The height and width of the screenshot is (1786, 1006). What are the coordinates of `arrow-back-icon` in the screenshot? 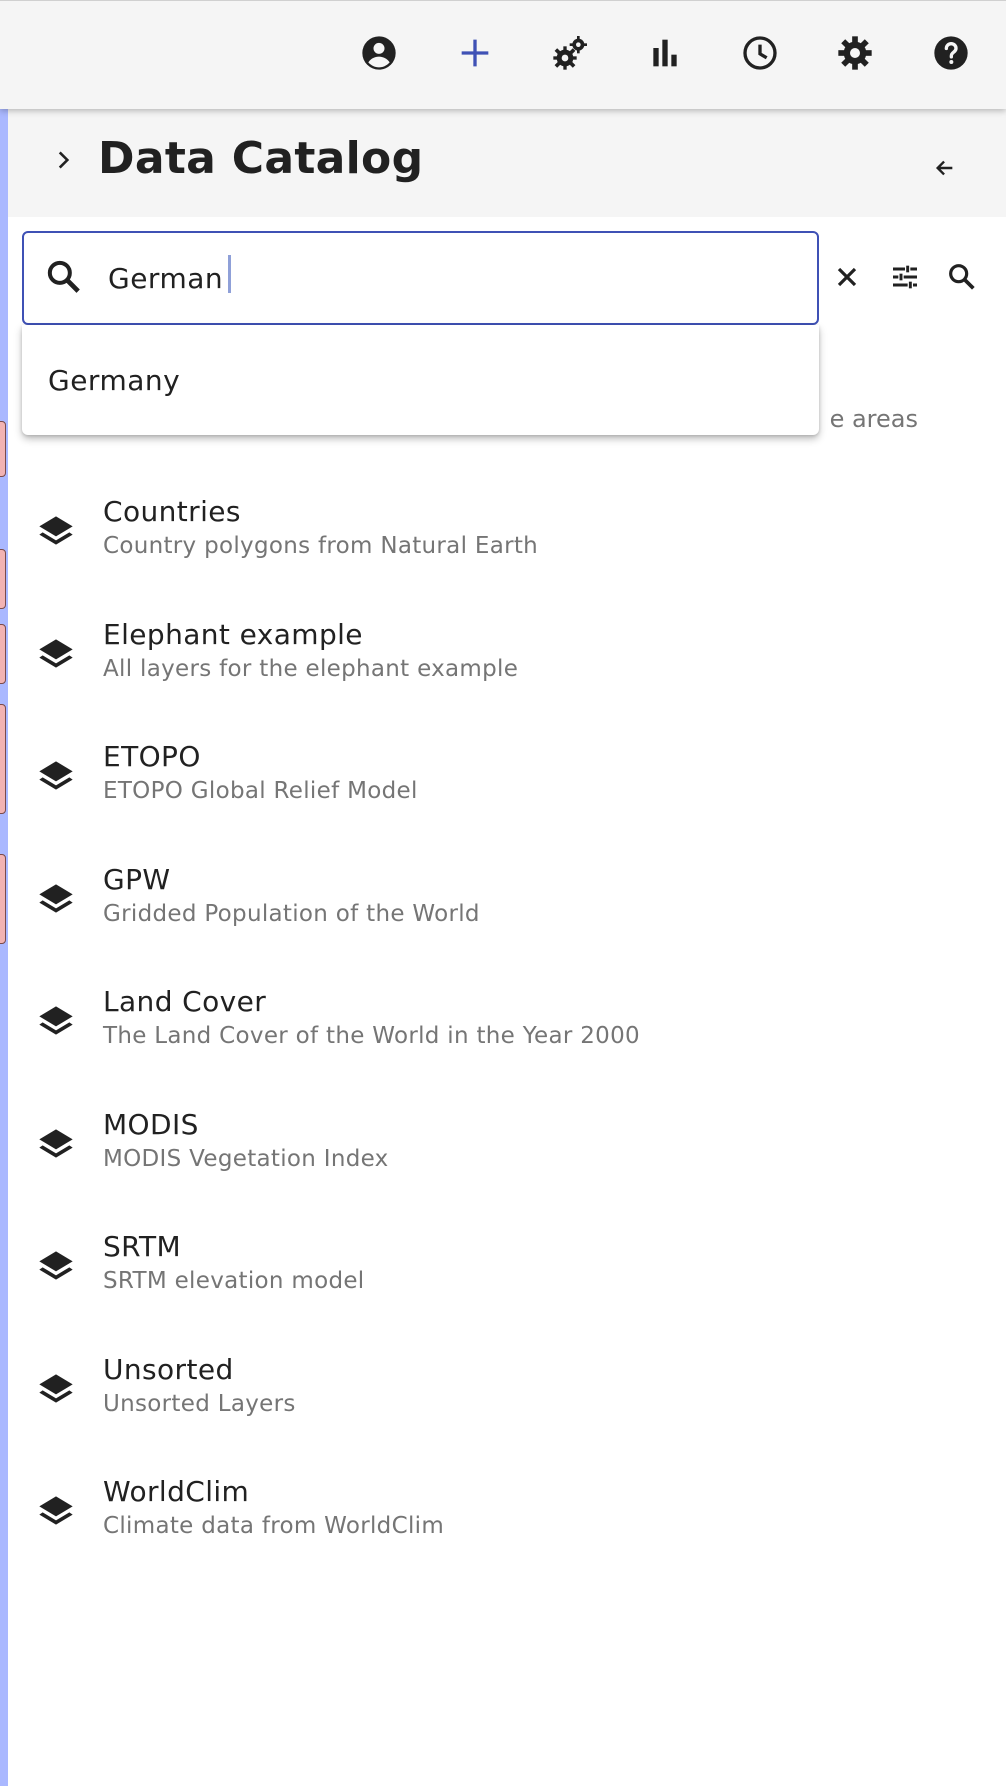 It's located at (944, 168).